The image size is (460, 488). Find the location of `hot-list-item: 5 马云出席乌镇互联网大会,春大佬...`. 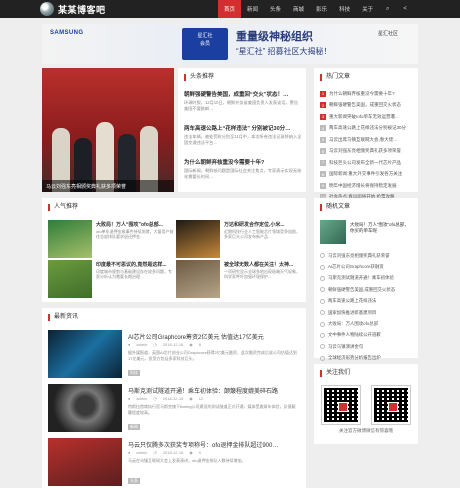

hot-list-item: 5 马云出席乌镇互联网大会,春大佬... is located at coordinates (367, 140).